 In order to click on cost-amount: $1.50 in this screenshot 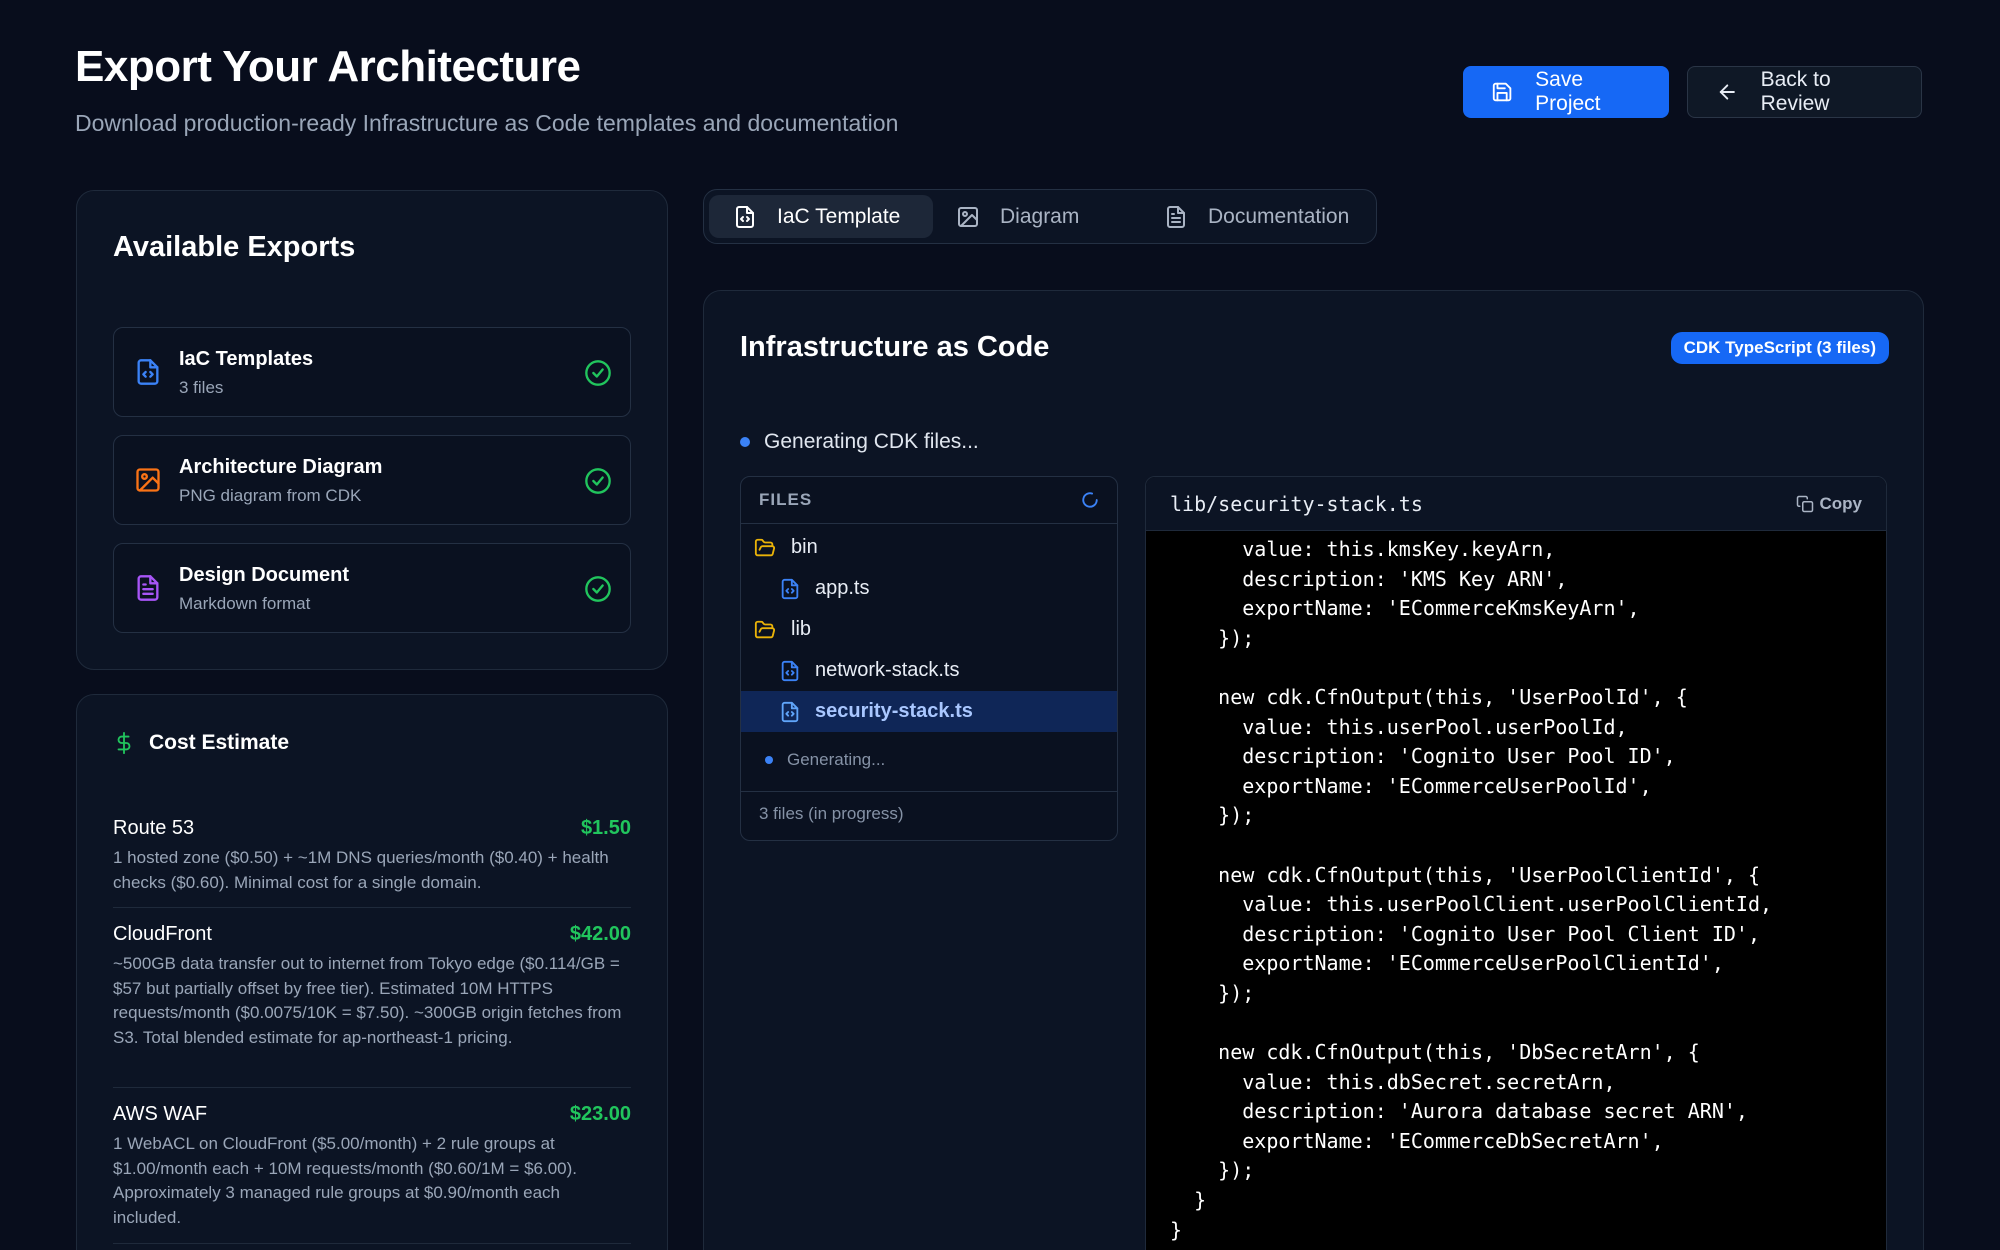, I will do `click(605, 828)`.